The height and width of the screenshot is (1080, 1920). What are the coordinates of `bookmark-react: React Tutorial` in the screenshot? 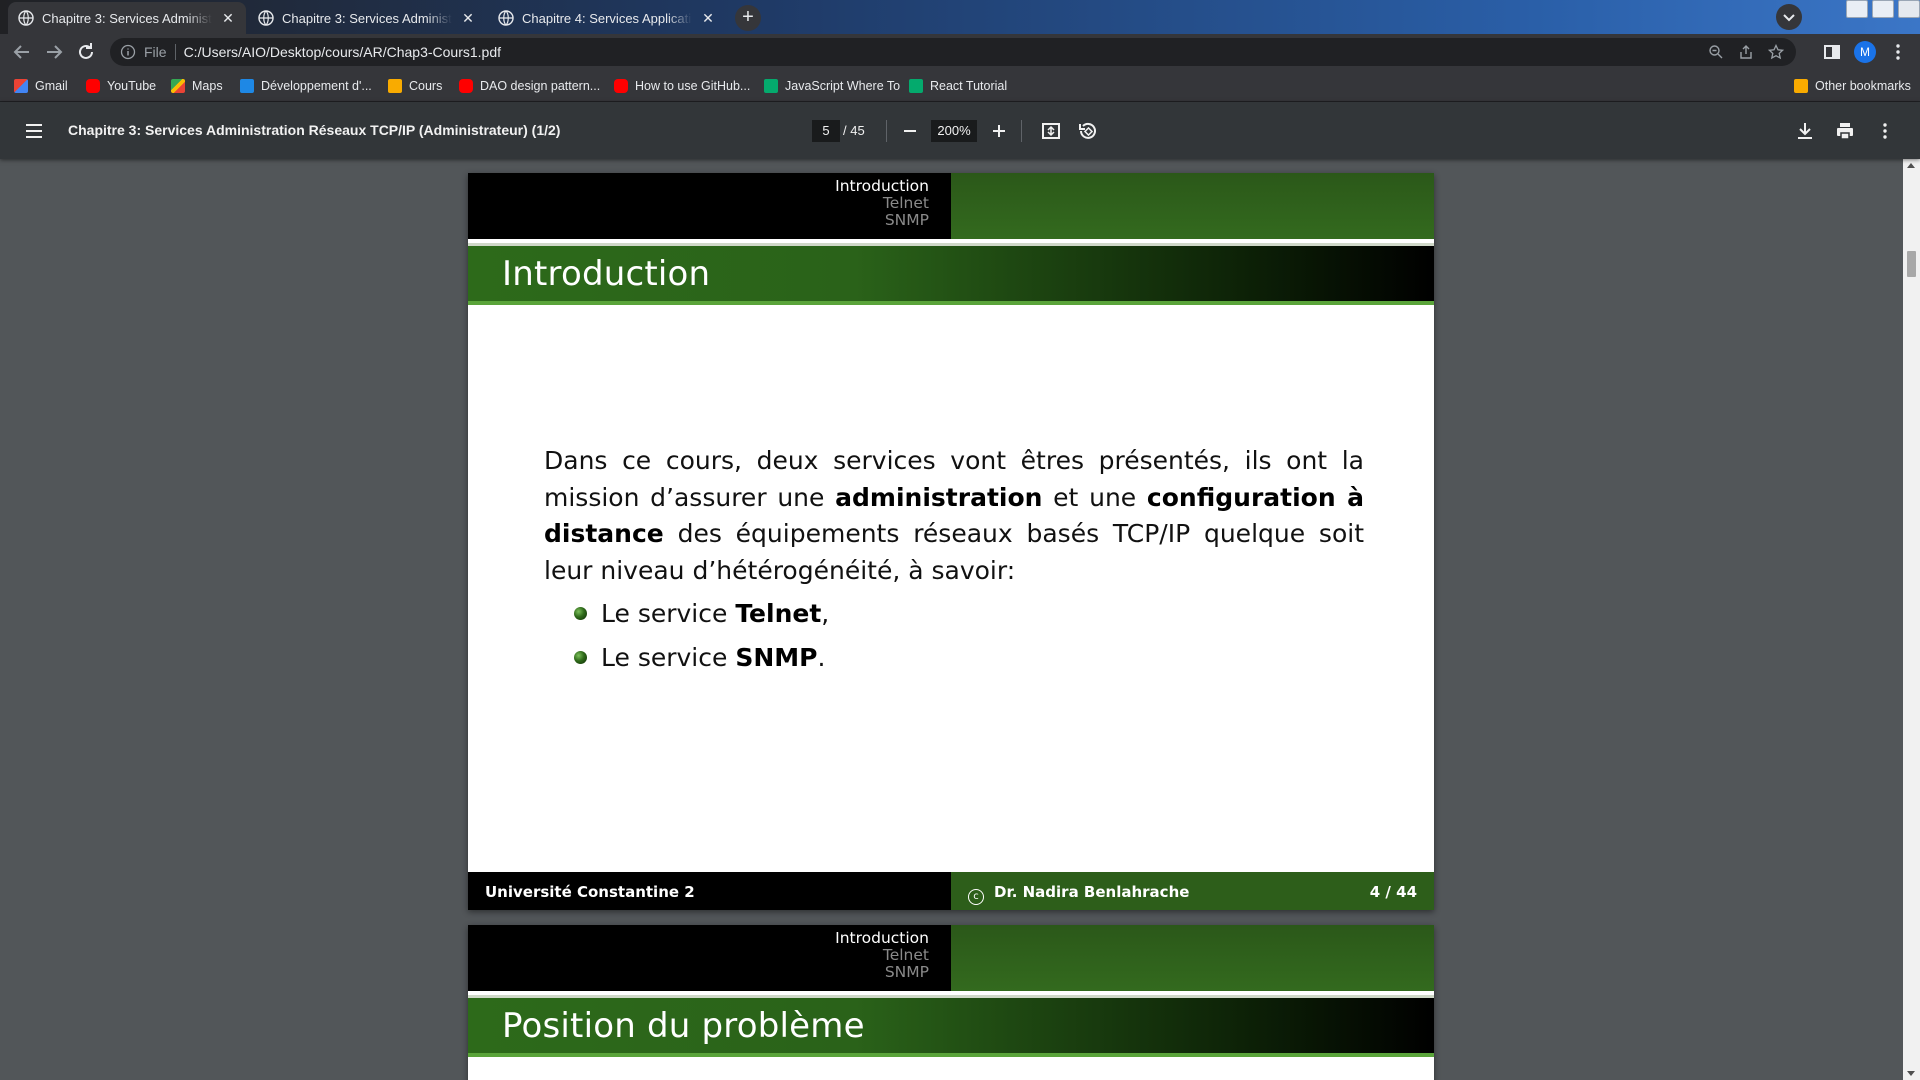 It's located at (958, 86).